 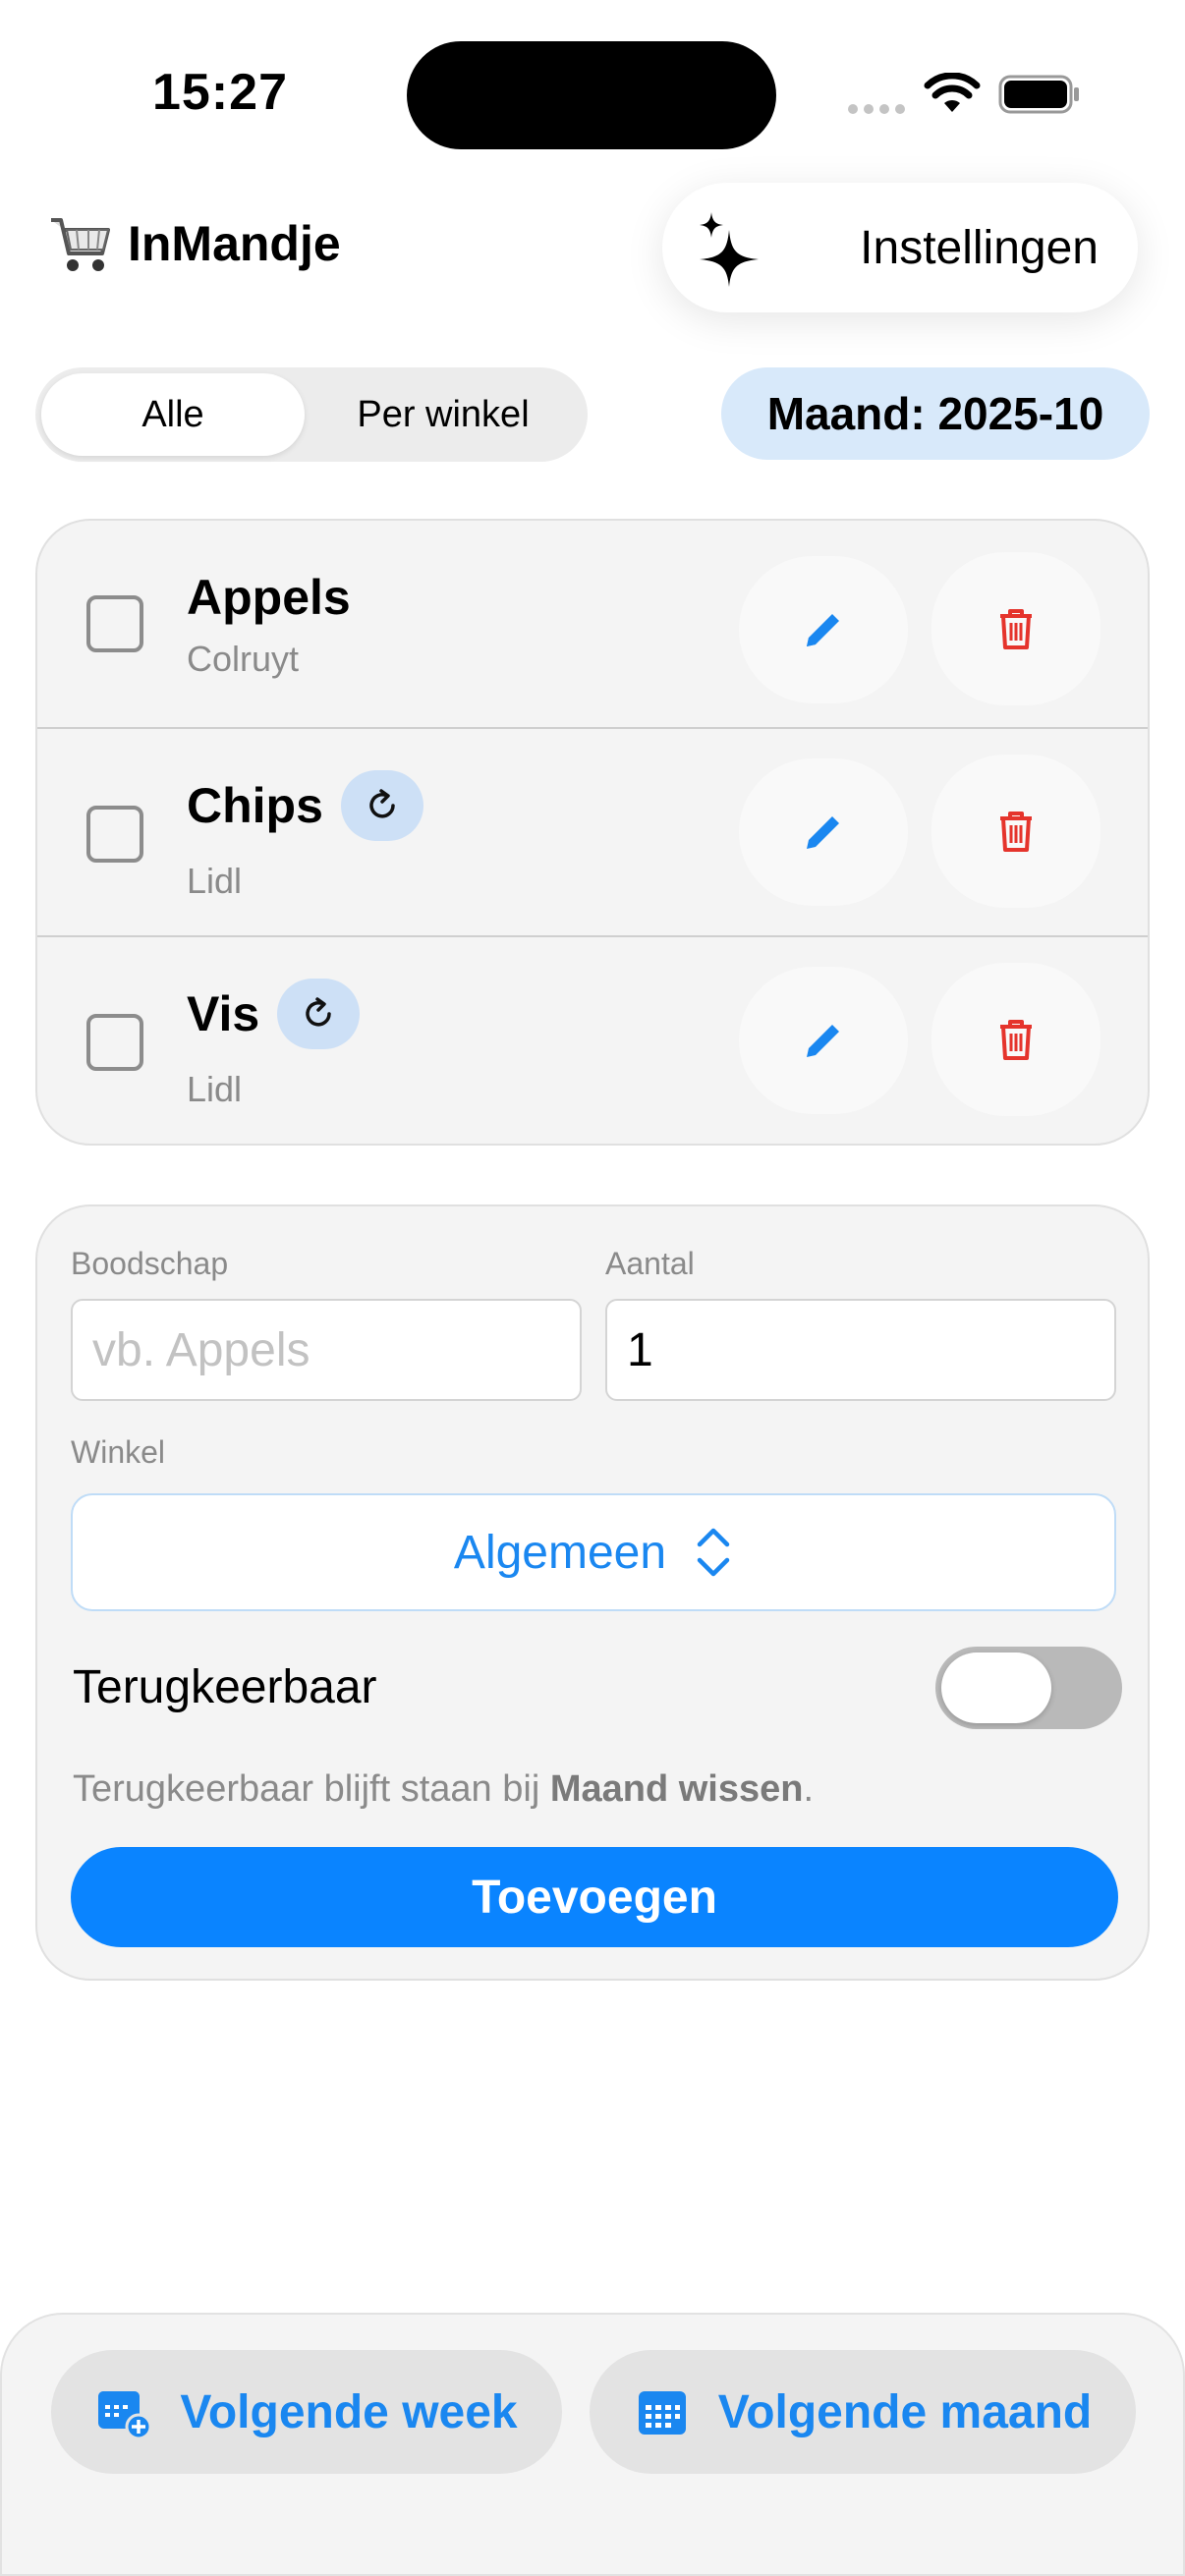 I want to click on recurring-toggle, so click(x=1029, y=1688).